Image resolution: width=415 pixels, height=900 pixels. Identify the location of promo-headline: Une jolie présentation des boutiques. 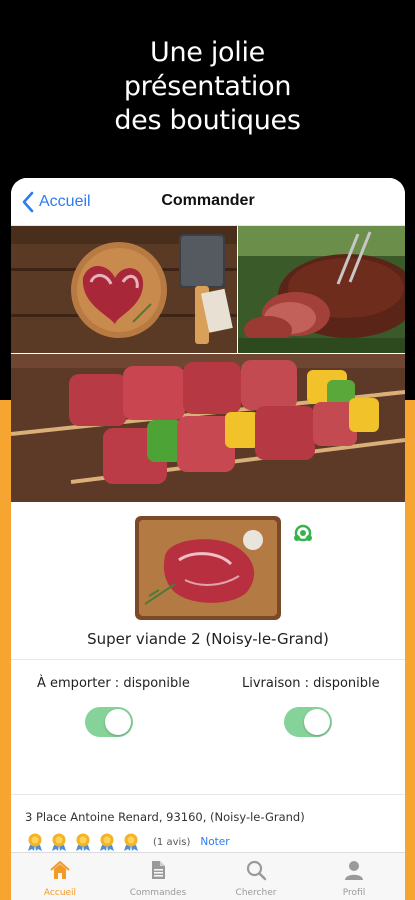
(207, 87).